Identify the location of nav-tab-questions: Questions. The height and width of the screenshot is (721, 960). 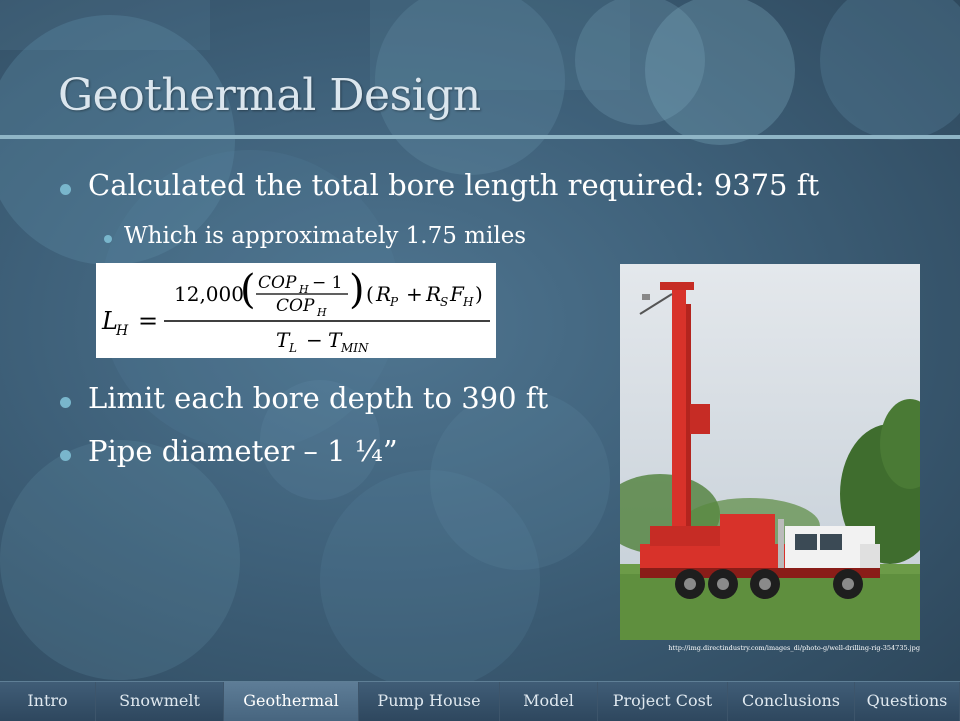
(907, 701).